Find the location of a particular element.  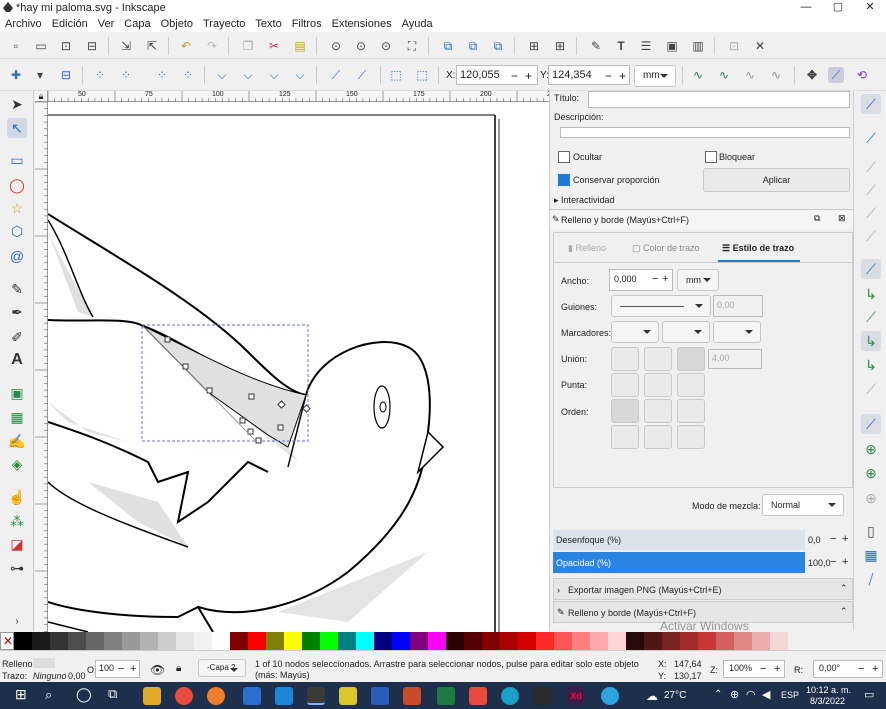

next-path-effect-icon: ∿ is located at coordinates (724, 75).